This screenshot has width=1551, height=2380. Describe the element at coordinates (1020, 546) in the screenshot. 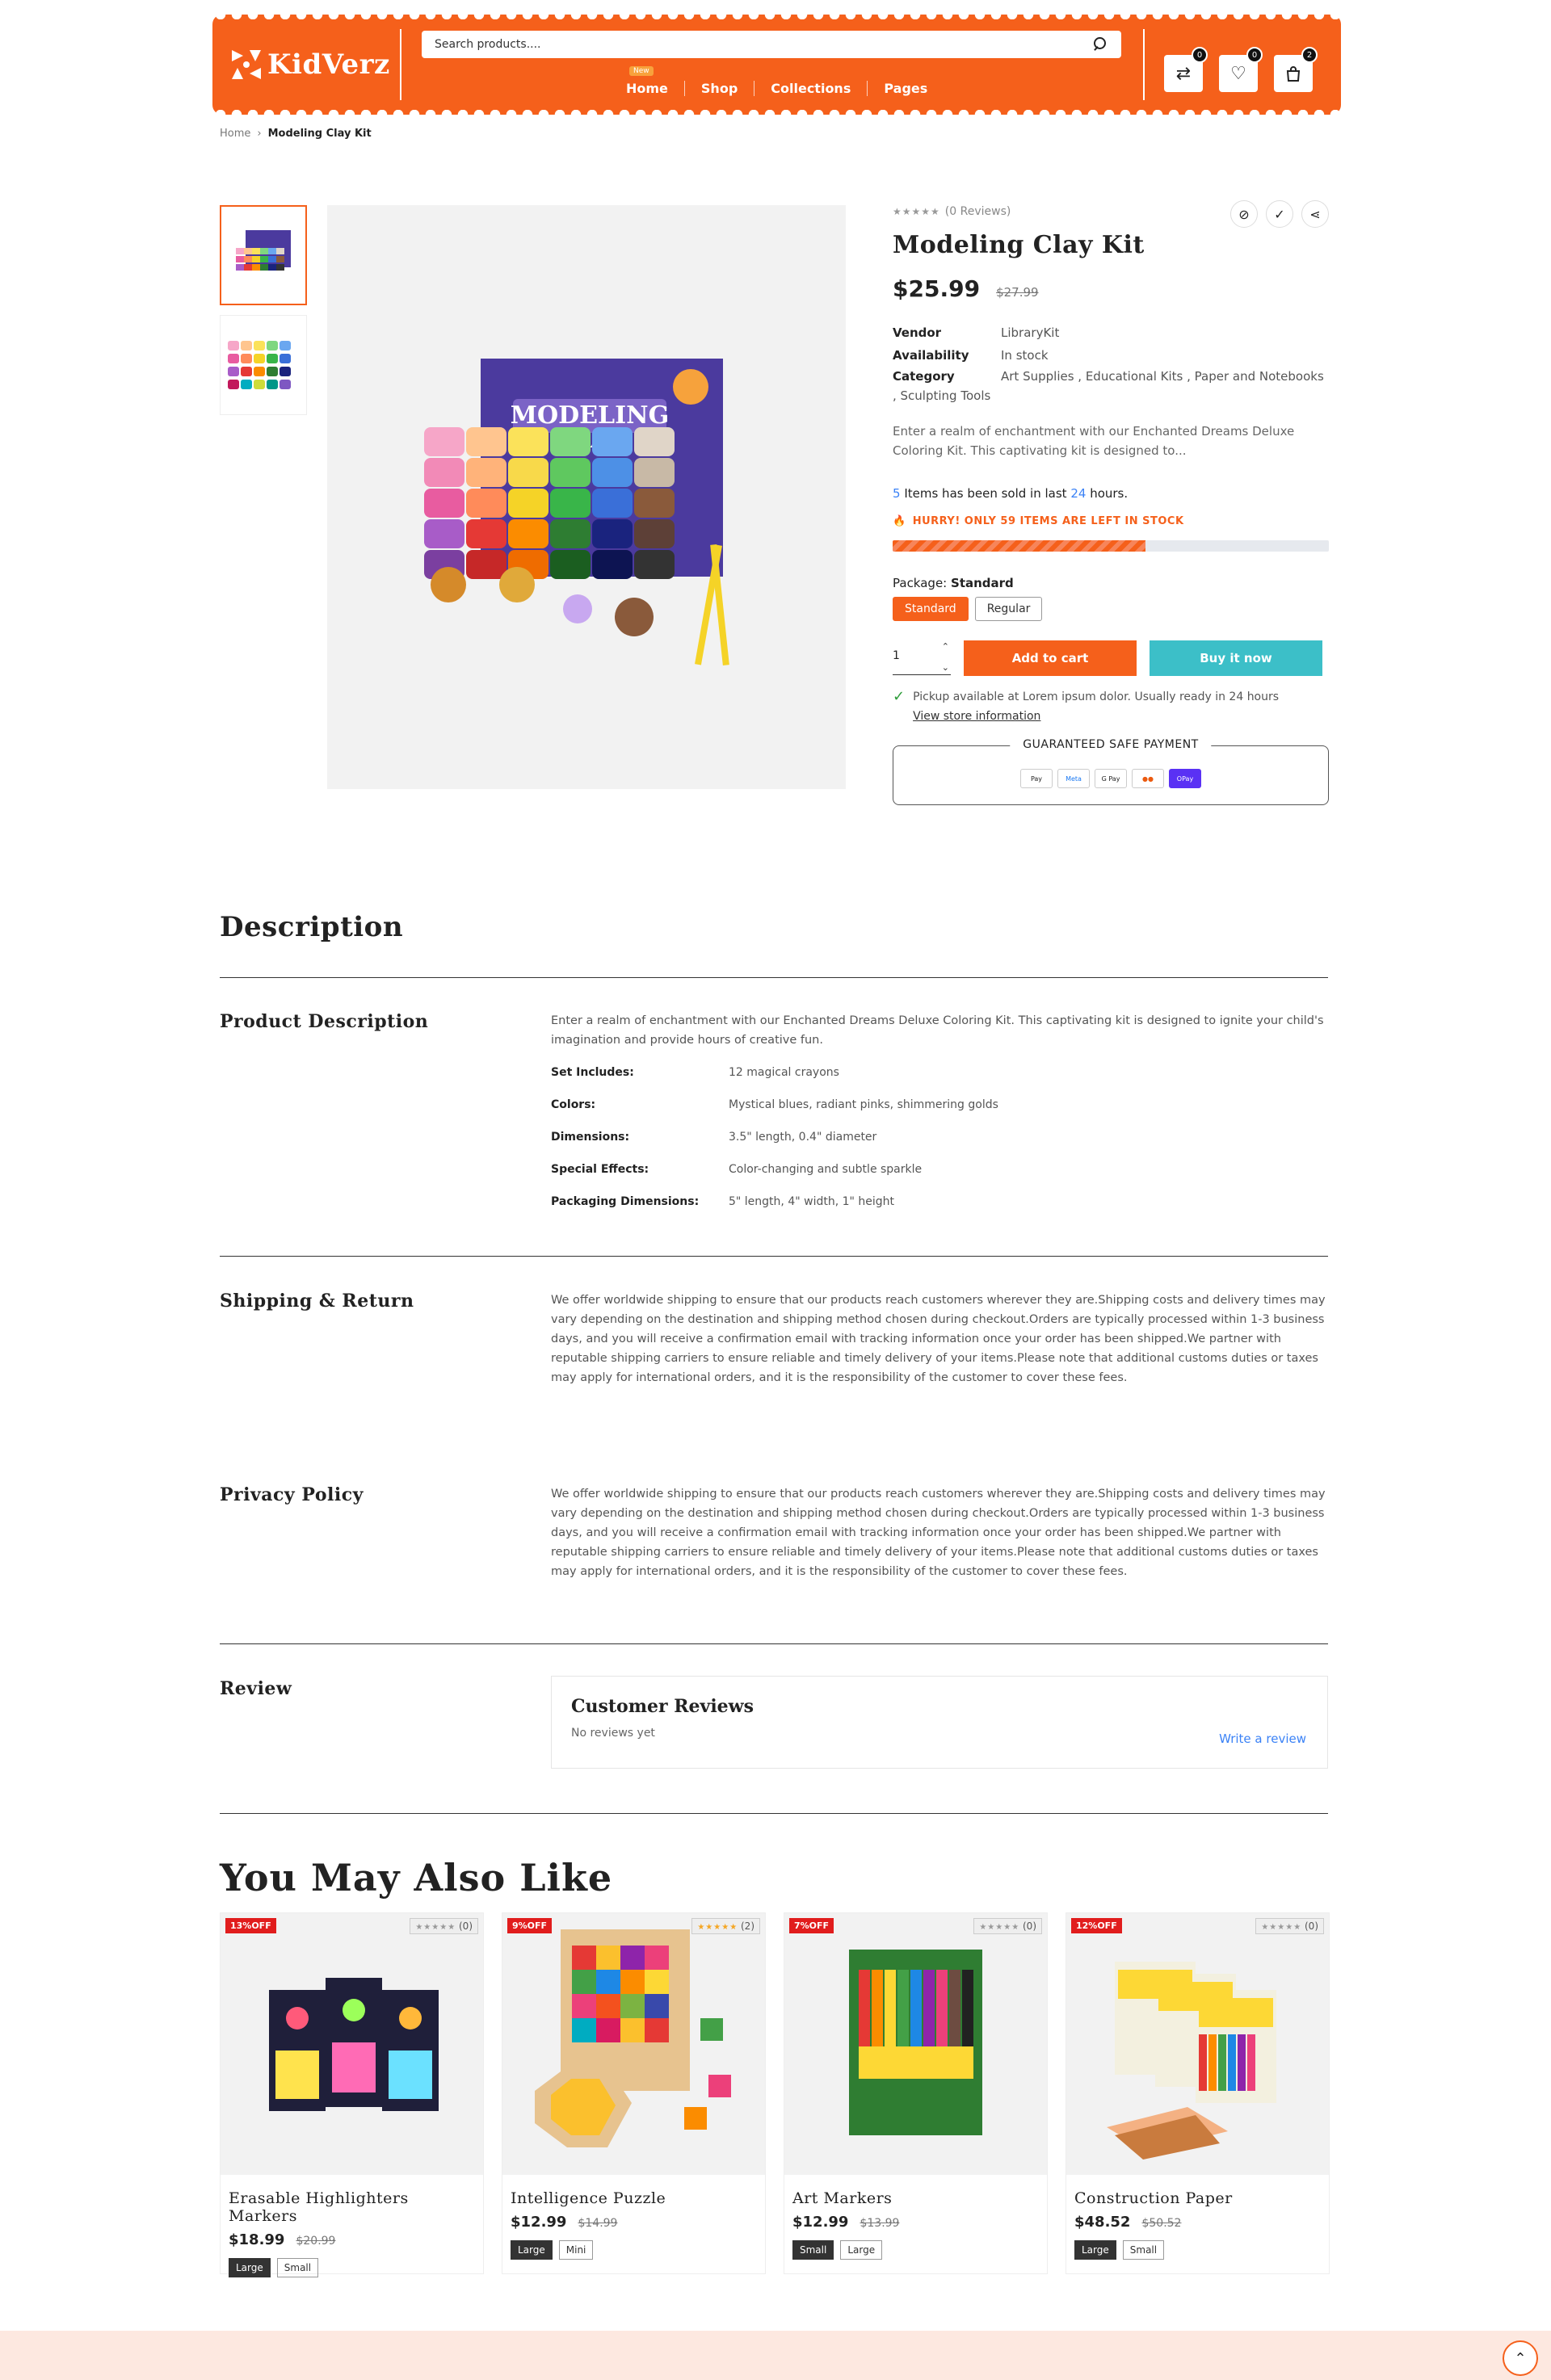

I see `stock-progress-fill` at that location.